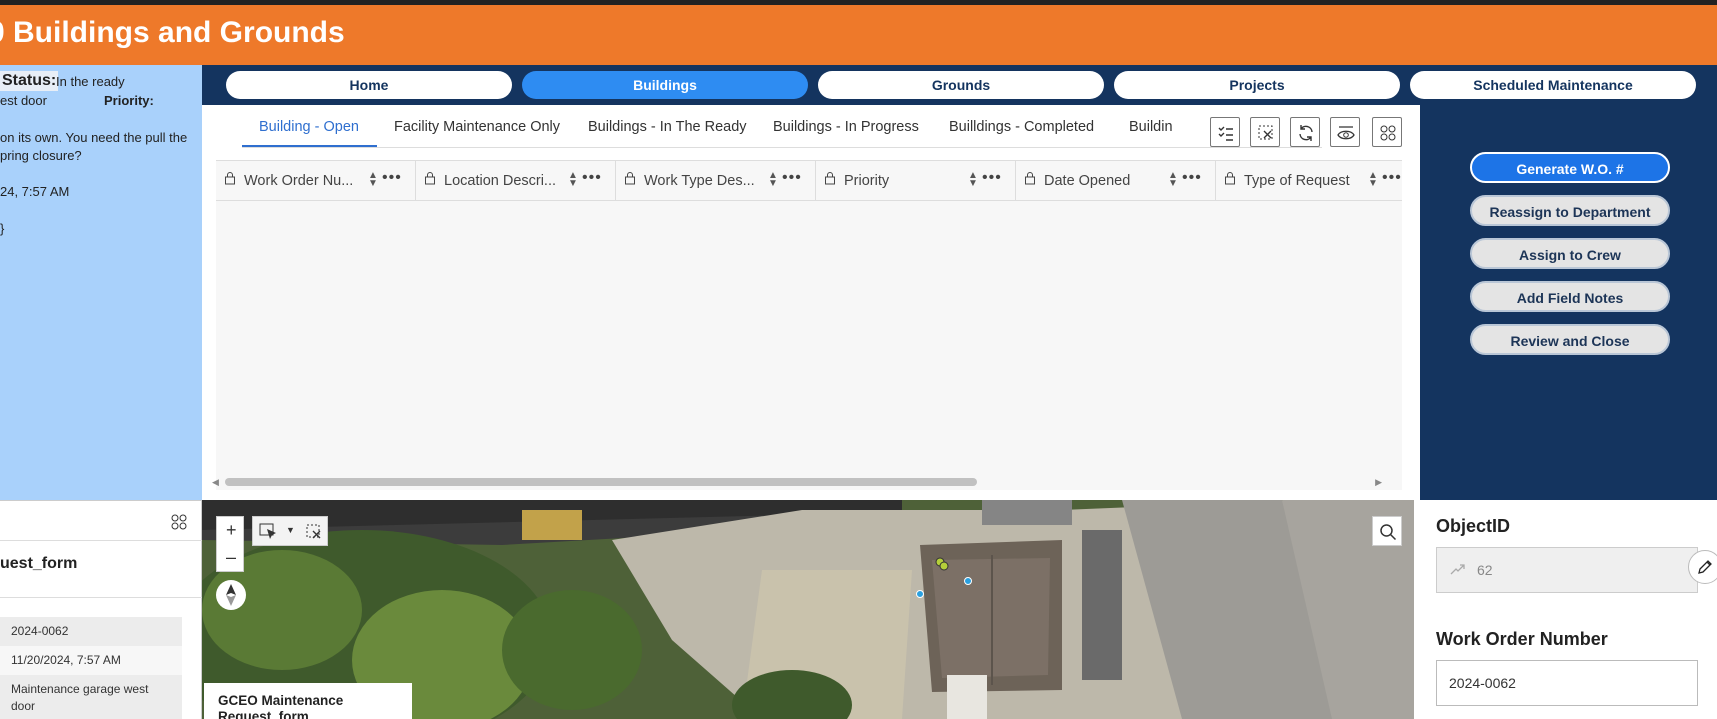  What do you see at coordinates (2, 228) in the screenshot?
I see `brace-text: }` at bounding box center [2, 228].